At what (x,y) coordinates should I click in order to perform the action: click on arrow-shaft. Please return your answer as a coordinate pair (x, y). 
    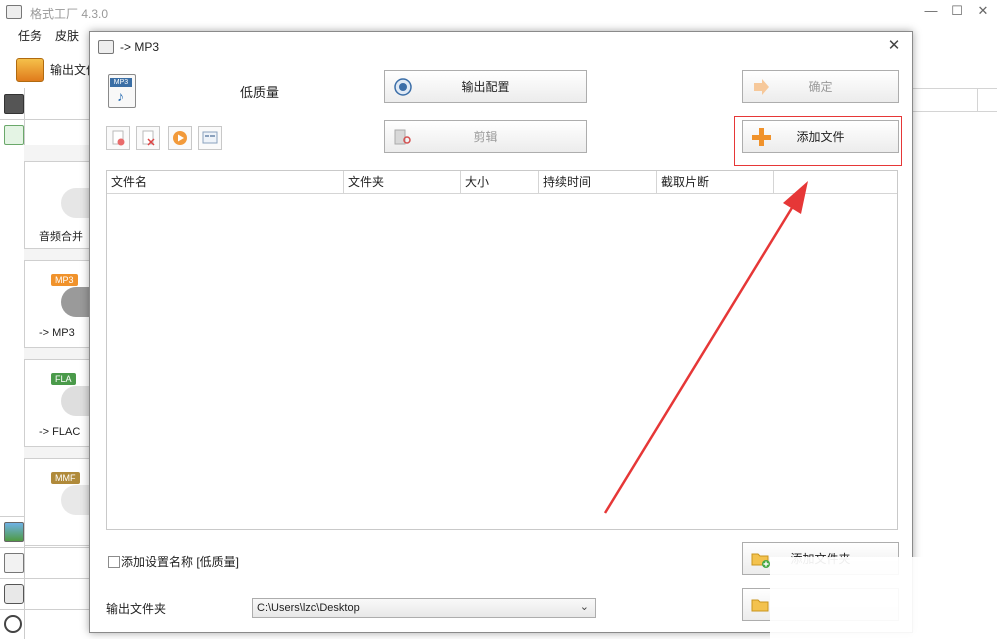
    Looking at the image, I should click on (701, 355).